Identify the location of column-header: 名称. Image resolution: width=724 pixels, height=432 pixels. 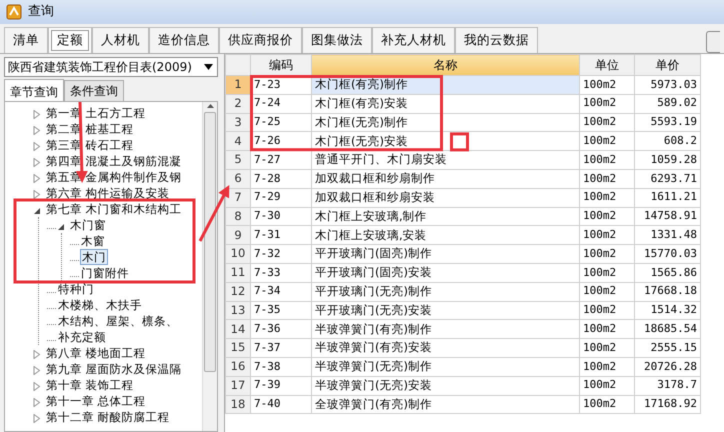
(446, 65).